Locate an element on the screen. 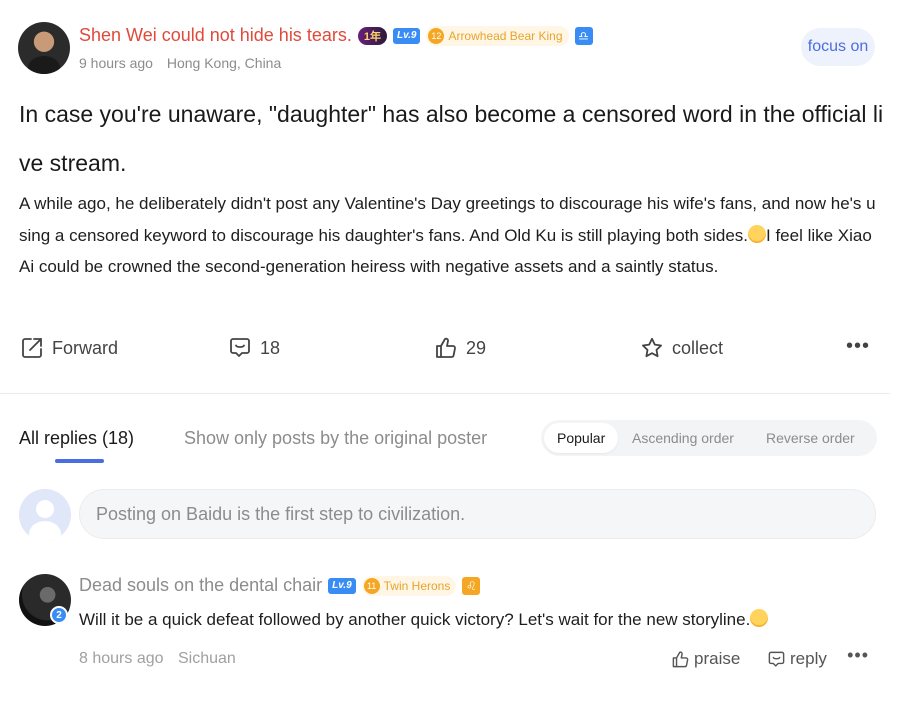  commenter-level: Lv.9 is located at coordinates (342, 585).